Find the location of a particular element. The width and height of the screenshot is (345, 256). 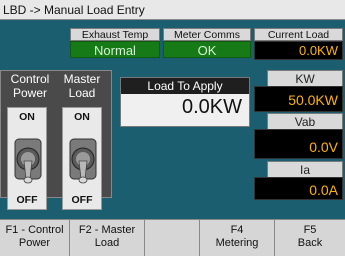

current-load-label: Current Load is located at coordinates (298, 34).